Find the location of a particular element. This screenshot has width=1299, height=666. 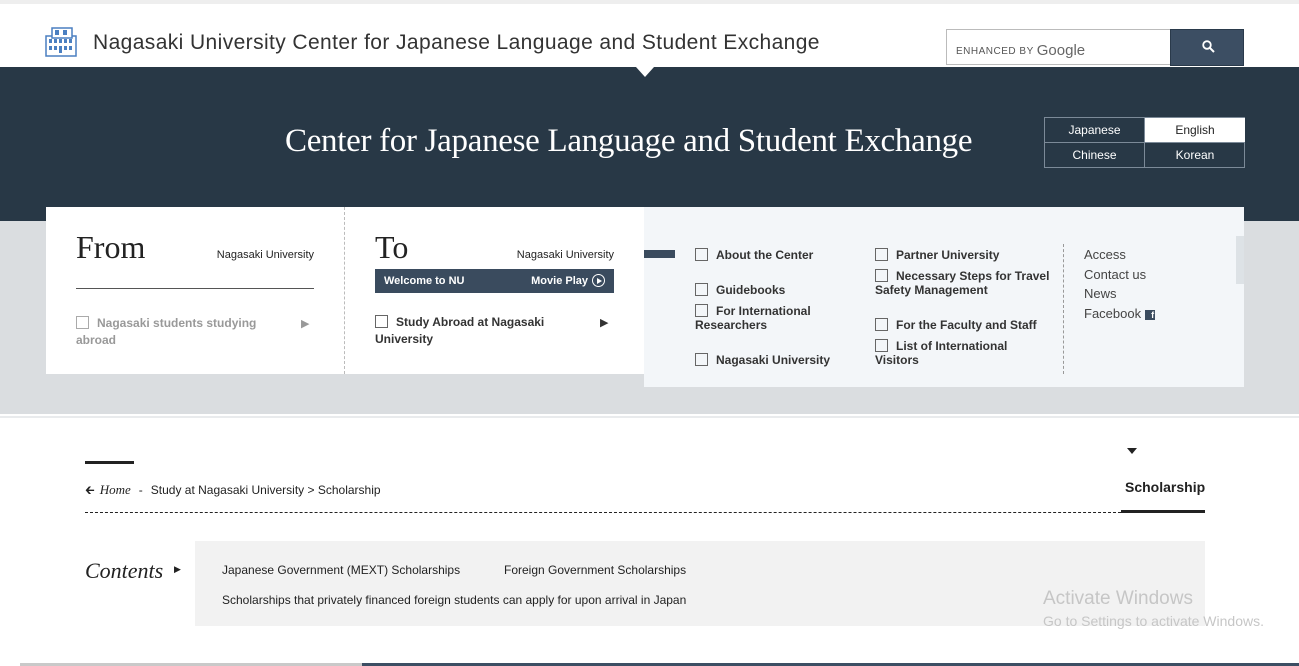

to-subtitle: Nagasaki University is located at coordinates (565, 255).